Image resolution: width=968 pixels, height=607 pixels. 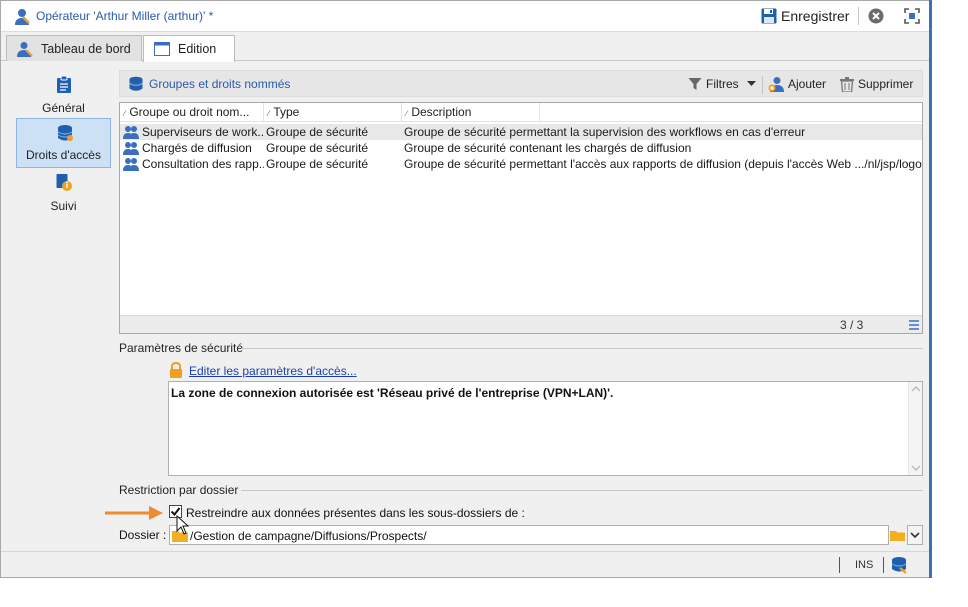 I want to click on window-title: Opérateur 'Arthur Miller (arthur)' *, so click(x=125, y=16).